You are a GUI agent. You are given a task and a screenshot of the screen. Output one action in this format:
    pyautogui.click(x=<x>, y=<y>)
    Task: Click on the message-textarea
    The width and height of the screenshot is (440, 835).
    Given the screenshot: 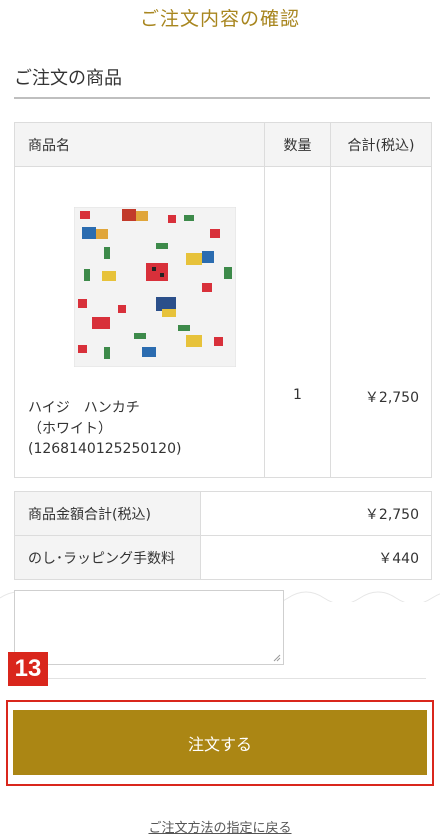 What is the action you would take?
    pyautogui.click(x=149, y=627)
    